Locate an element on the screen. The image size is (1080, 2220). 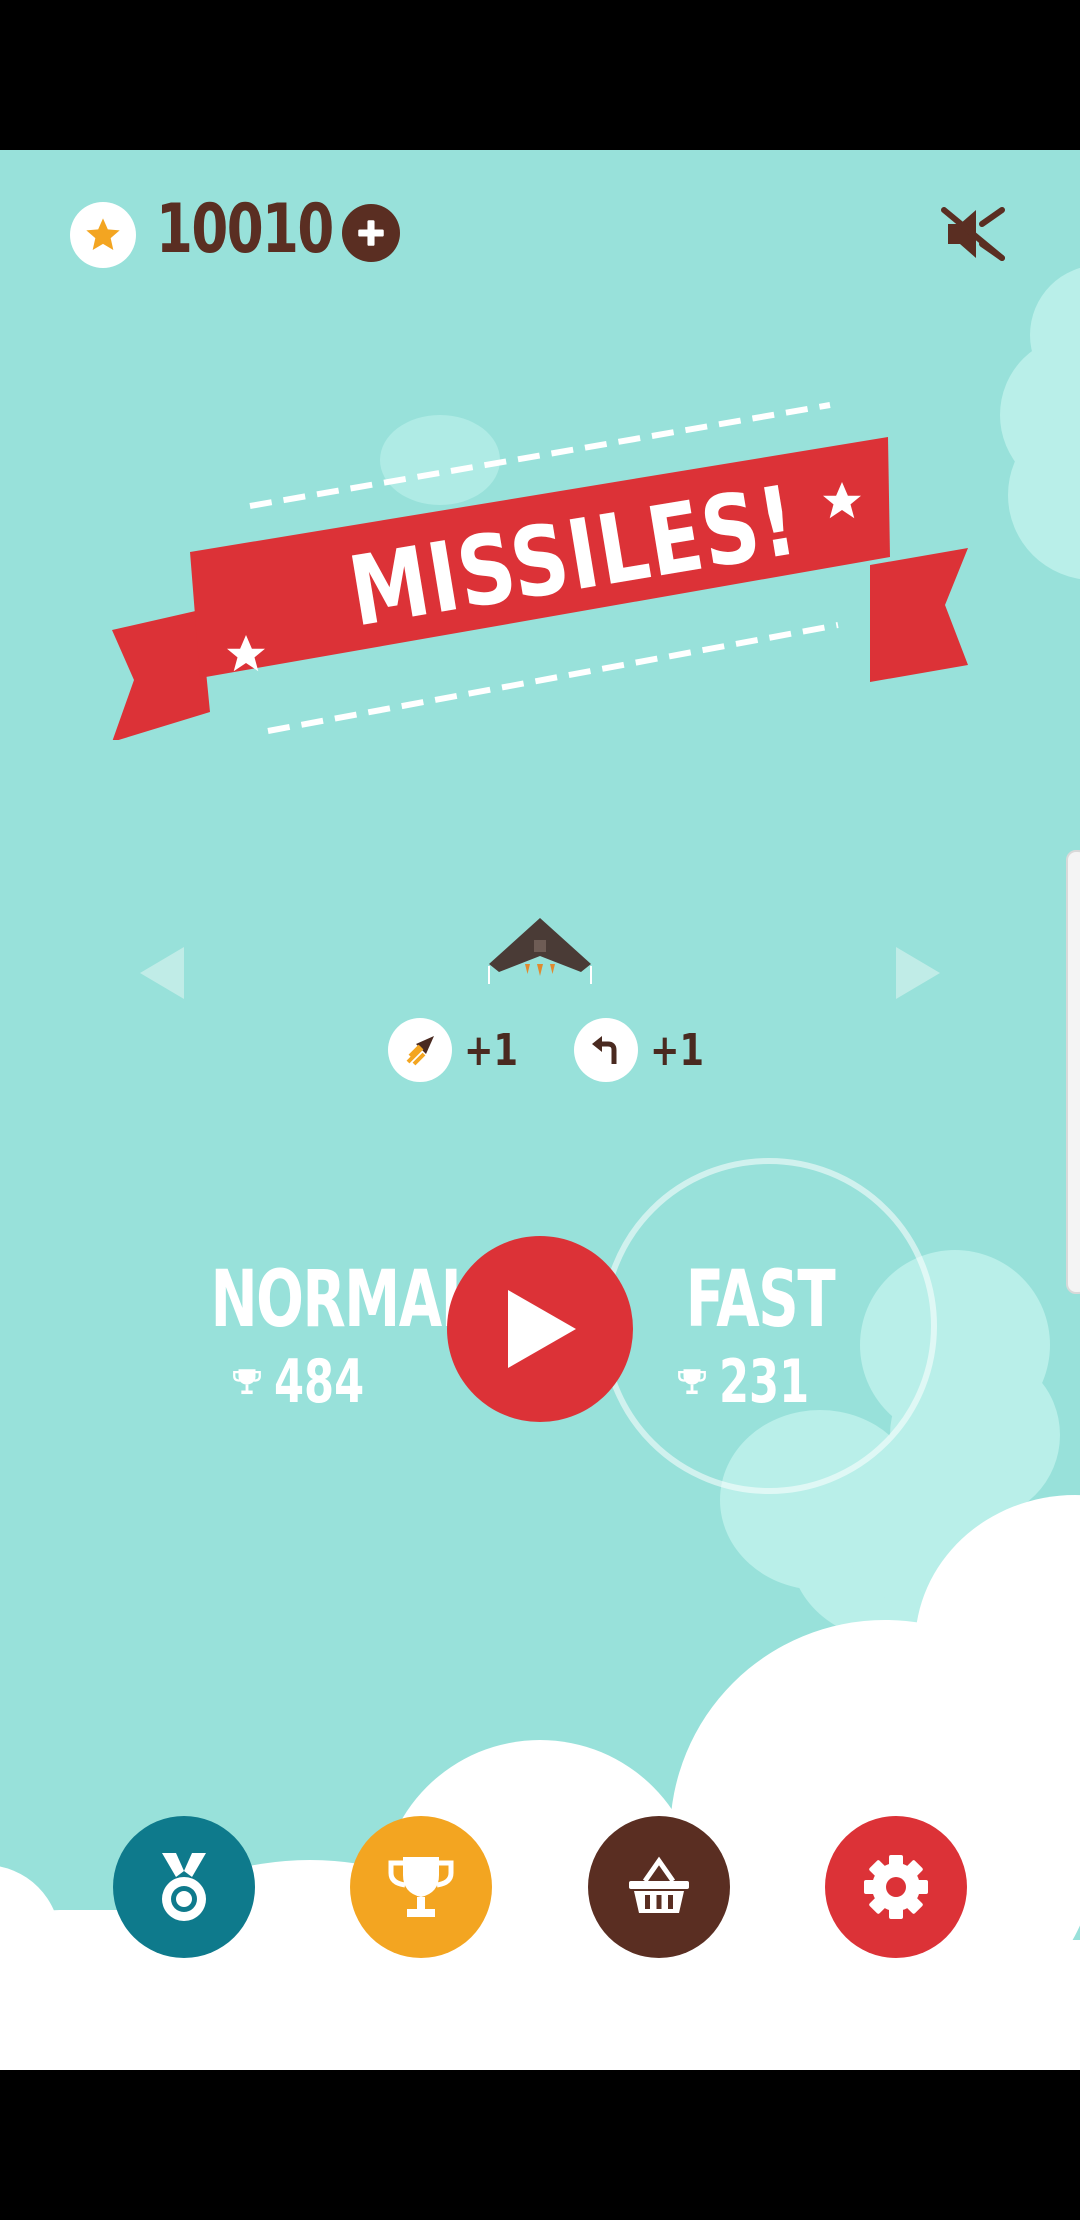
basket-icon is located at coordinates (659, 1884).